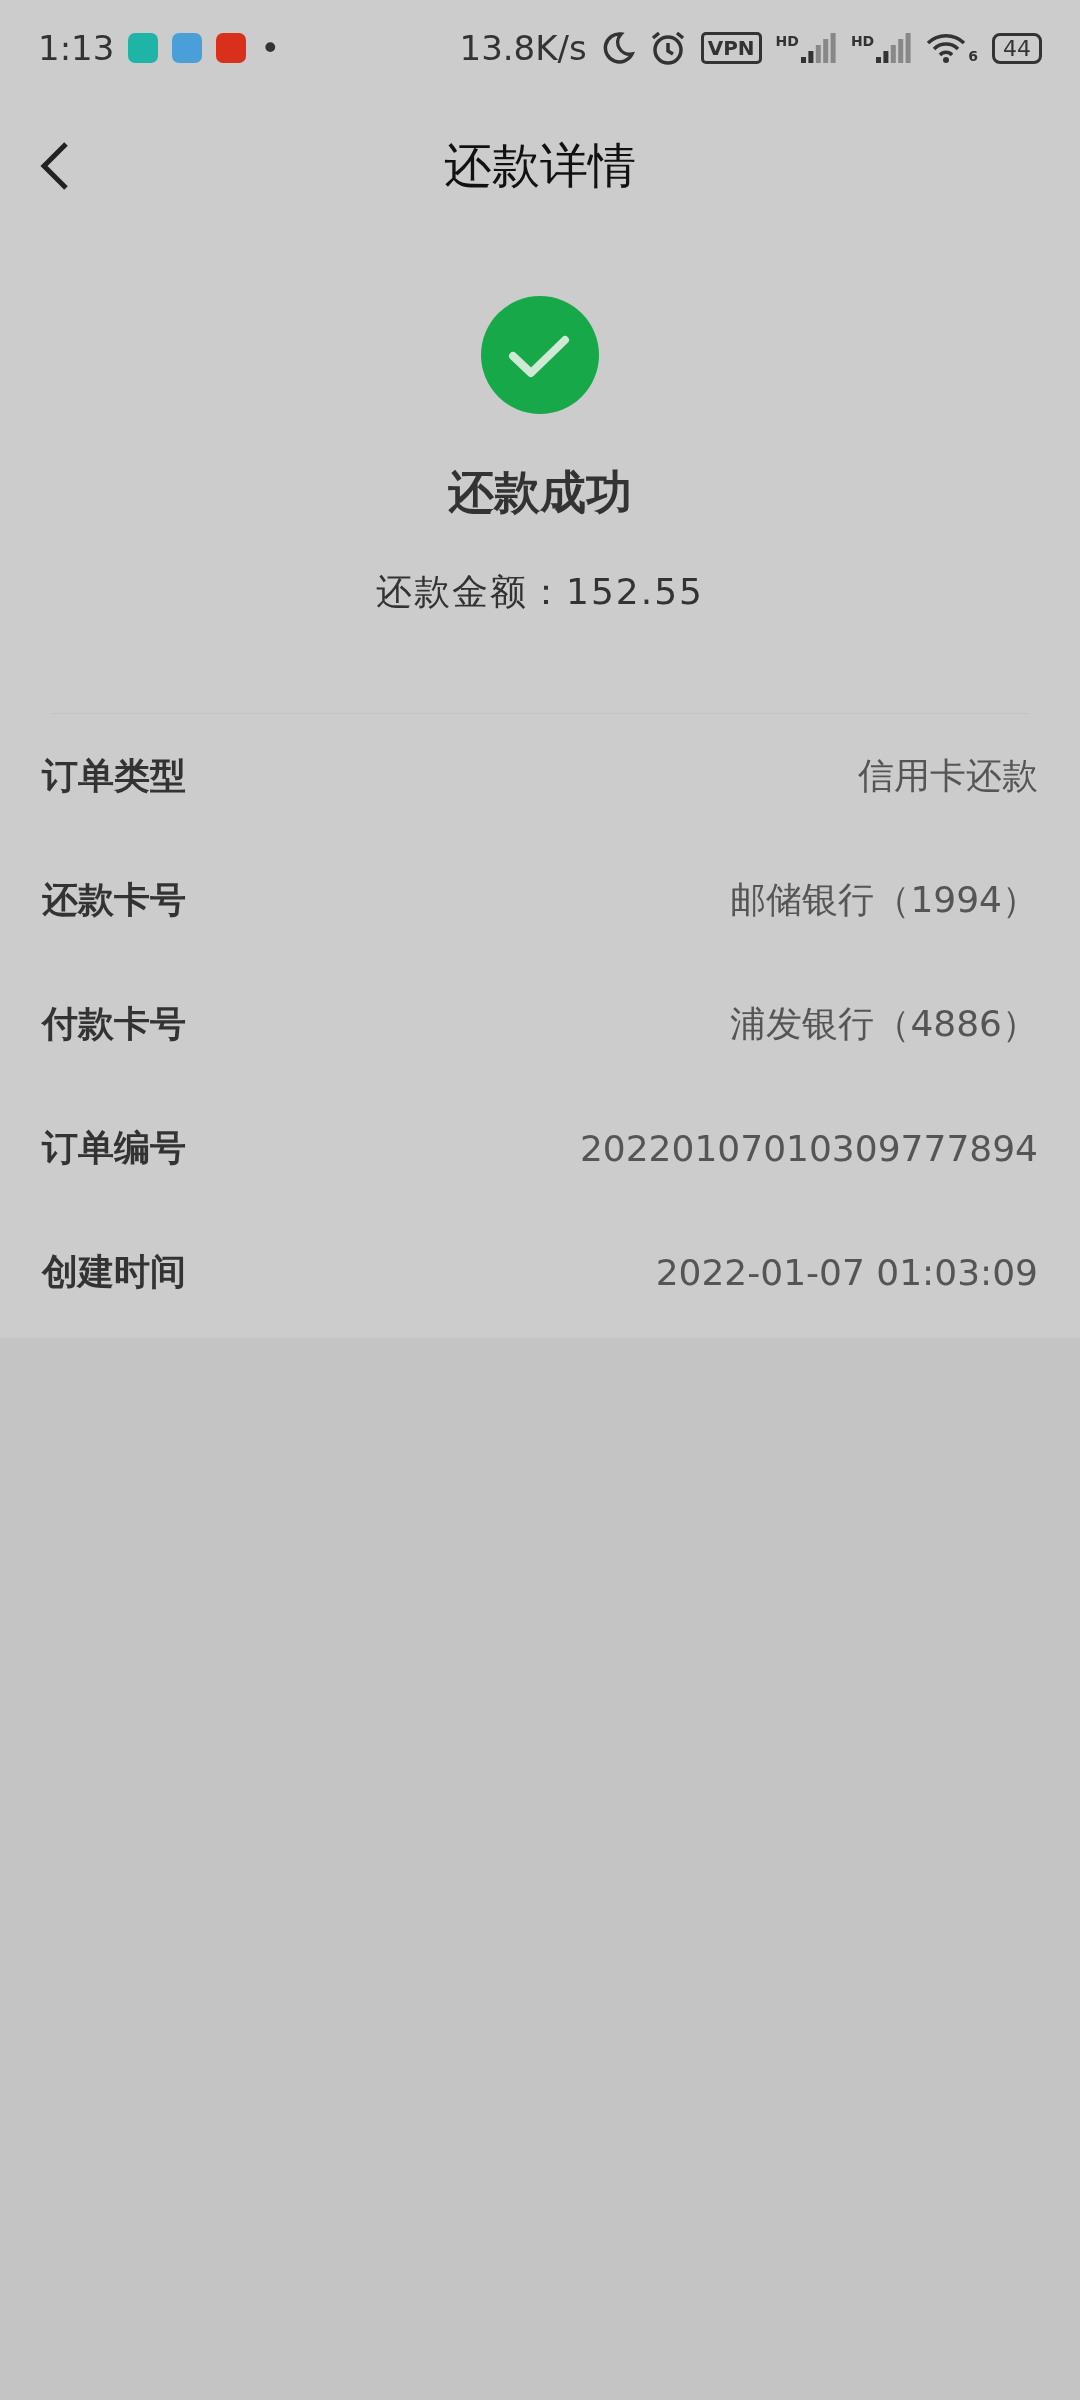  Describe the element at coordinates (1017, 48) in the screenshot. I see `battery-indicator: 44` at that location.